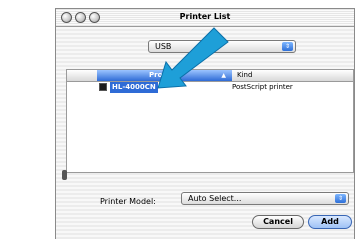 Image resolution: width=355 pixels, height=240 pixels. I want to click on arrow-shape, so click(193, 58).